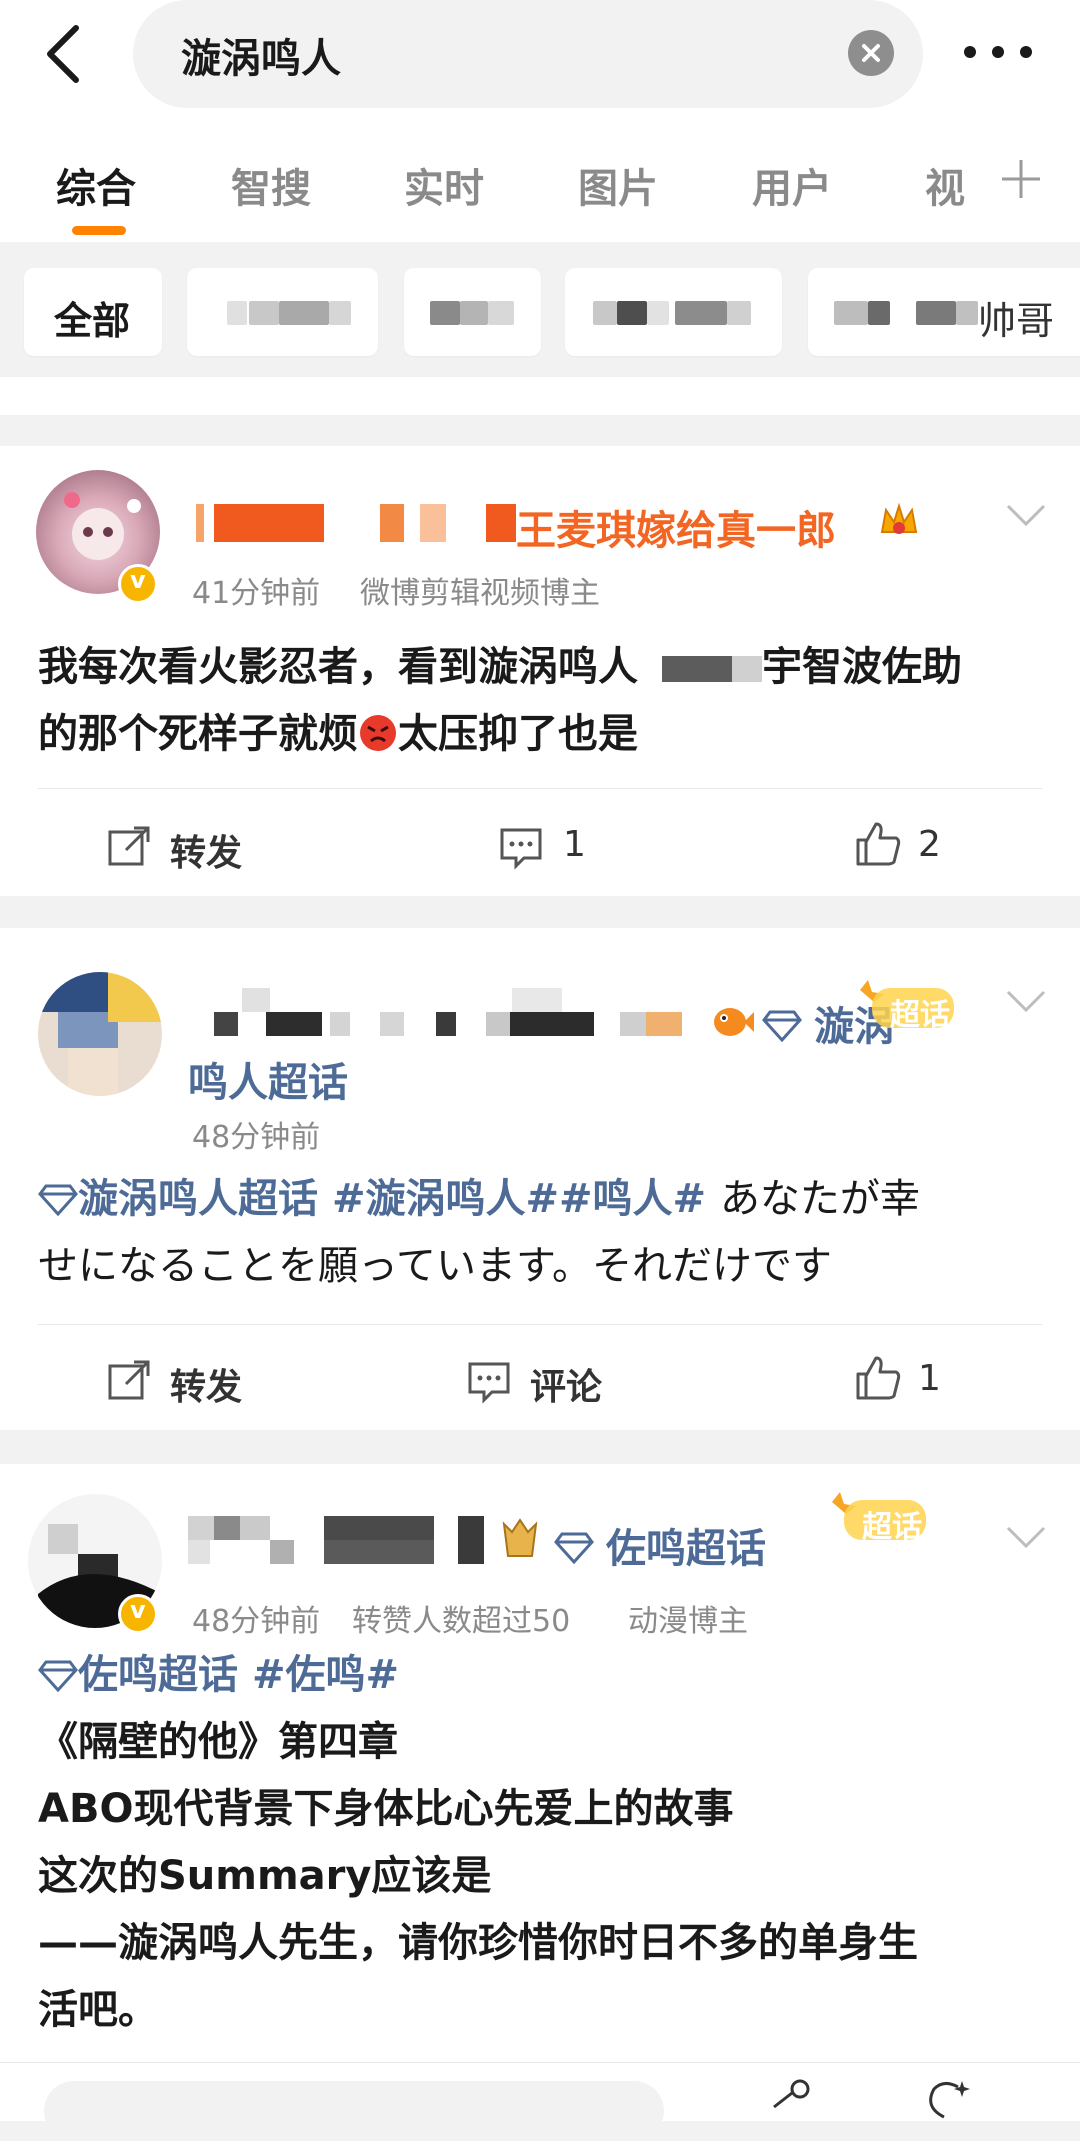  What do you see at coordinates (688, 1621) in the screenshot?
I see `post-source: 动漫博主` at bounding box center [688, 1621].